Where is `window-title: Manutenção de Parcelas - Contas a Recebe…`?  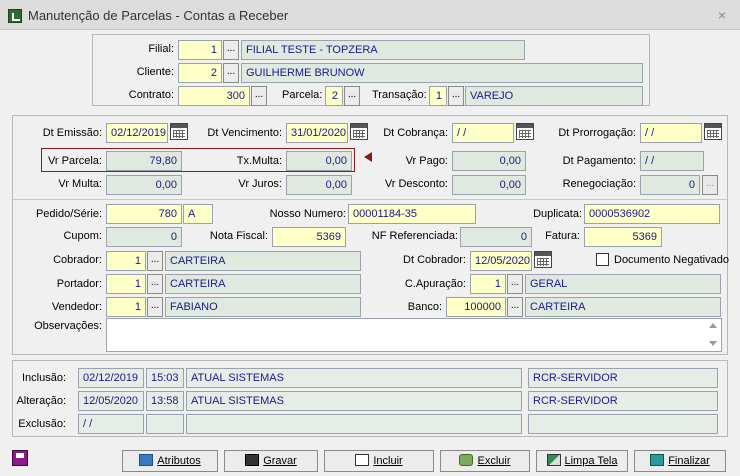
window-title: Manutenção de Parcelas - Contas a Recebe… is located at coordinates (158, 15).